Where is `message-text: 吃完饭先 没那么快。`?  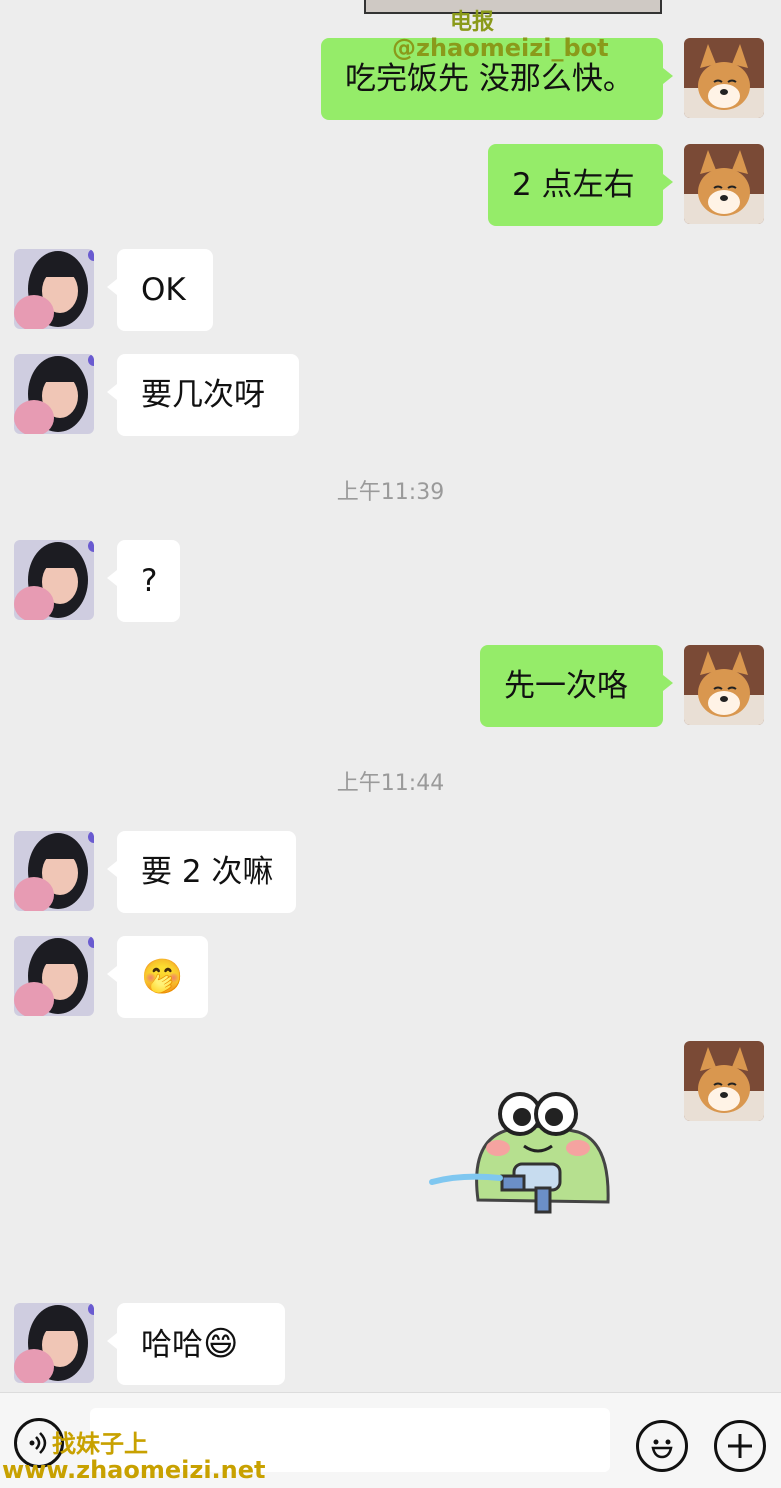
message-text: 吃完饭先 没那么快。 is located at coordinates (489, 79).